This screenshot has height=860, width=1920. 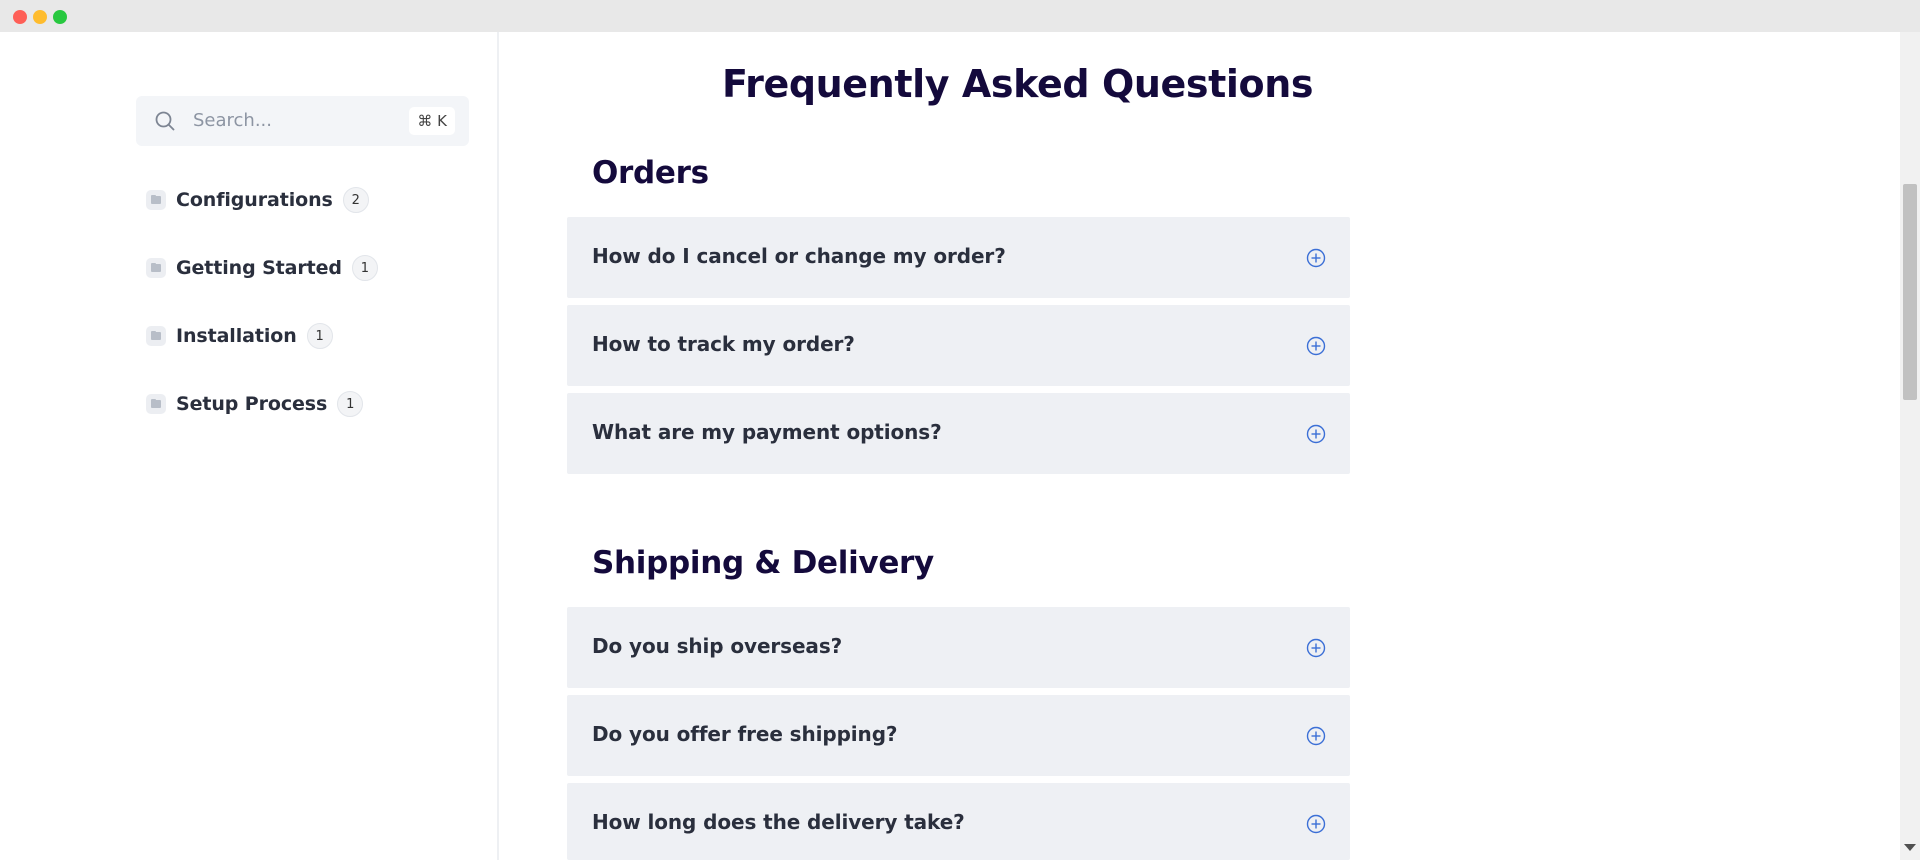 What do you see at coordinates (745, 734) in the screenshot?
I see `faq-question: Do you offer free shipping?` at bounding box center [745, 734].